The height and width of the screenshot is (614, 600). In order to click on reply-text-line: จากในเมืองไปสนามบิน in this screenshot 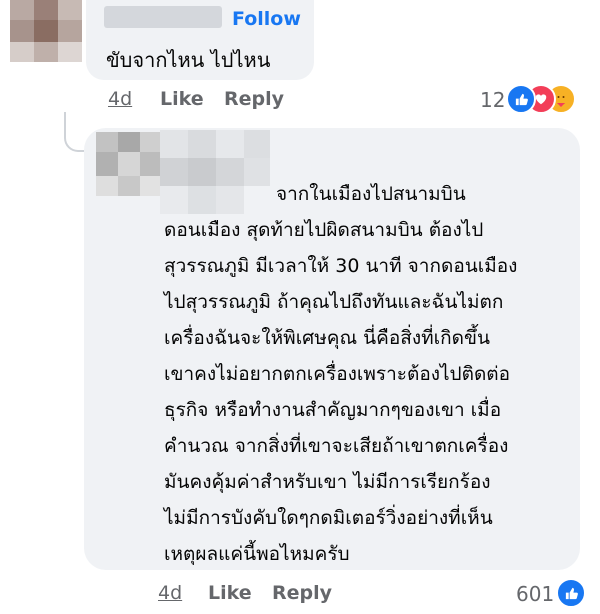, I will do `click(371, 194)`.